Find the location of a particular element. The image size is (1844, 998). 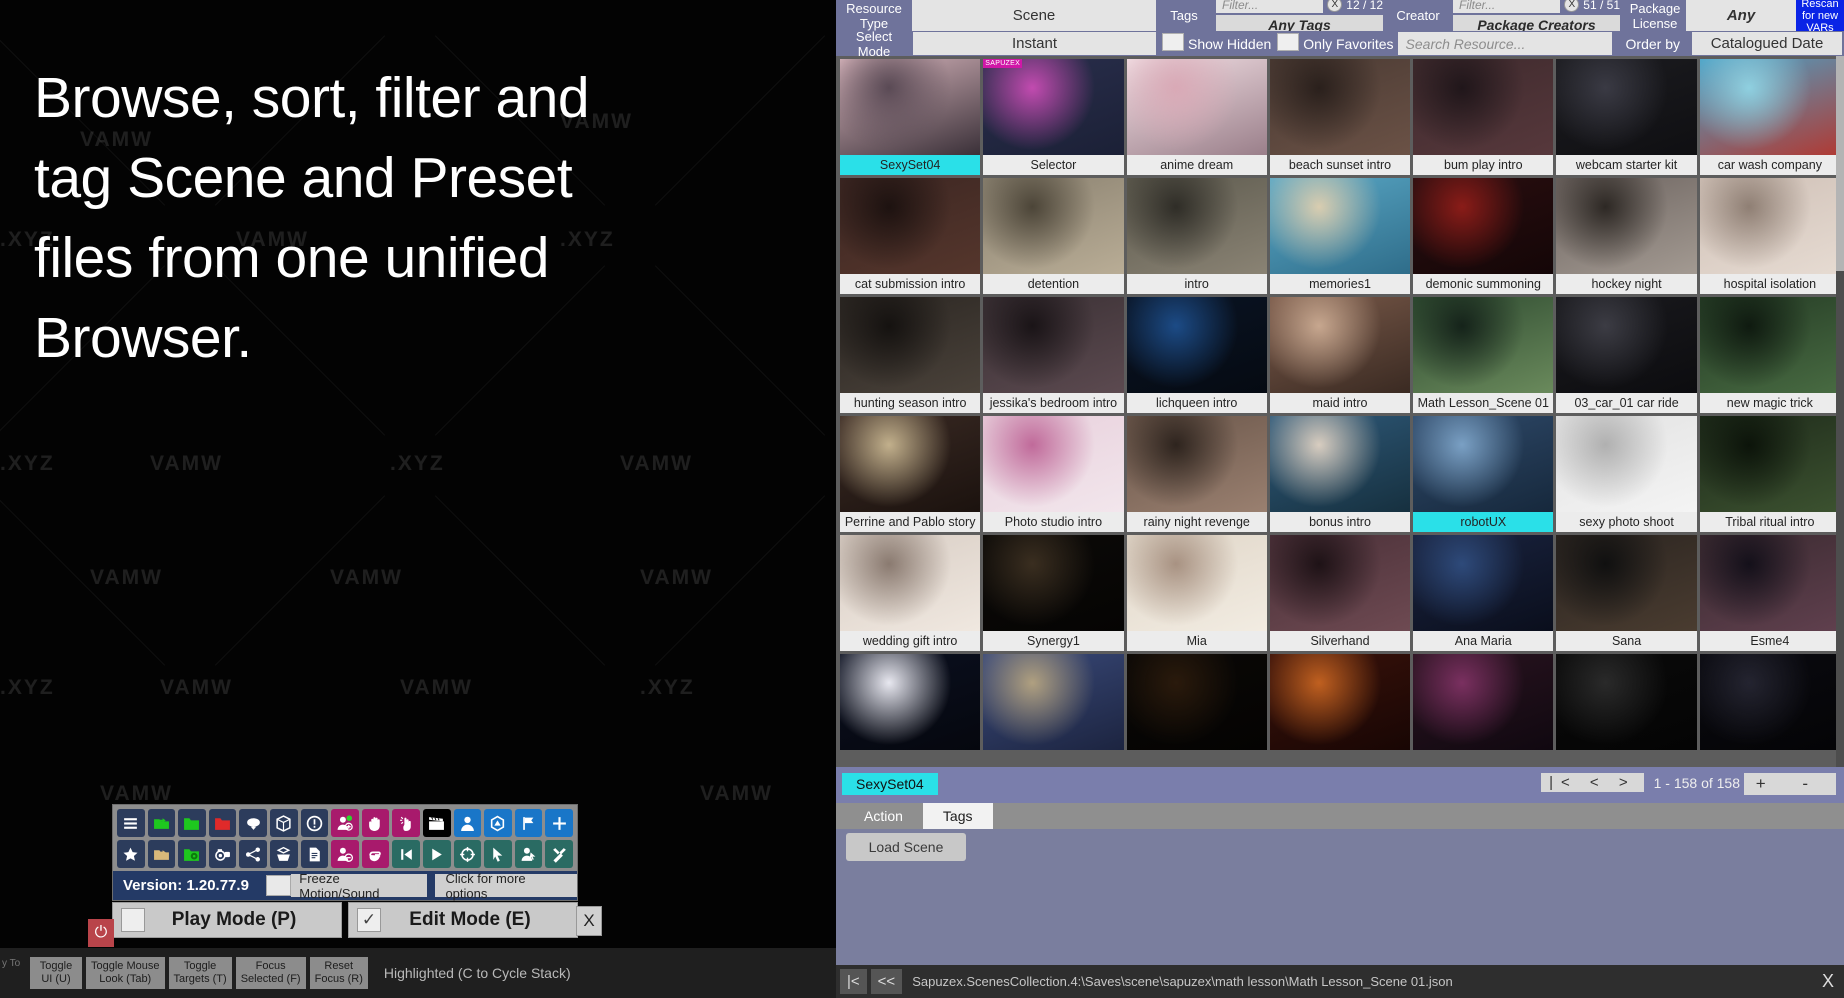

hint-button: Toggle Targets (T) is located at coordinates (200, 973).